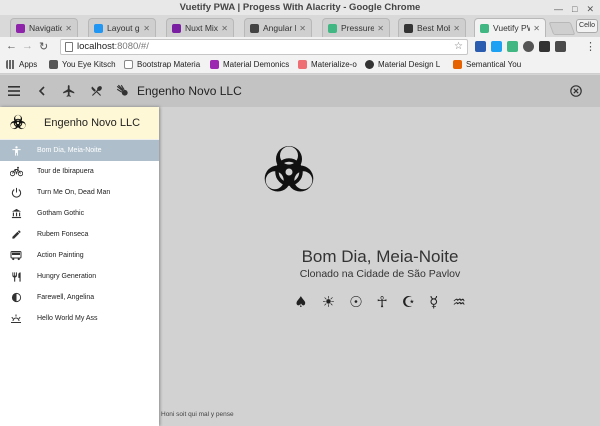  Describe the element at coordinates (487, 64) in the screenshot. I see `bookmark-item: Semantical You` at that location.